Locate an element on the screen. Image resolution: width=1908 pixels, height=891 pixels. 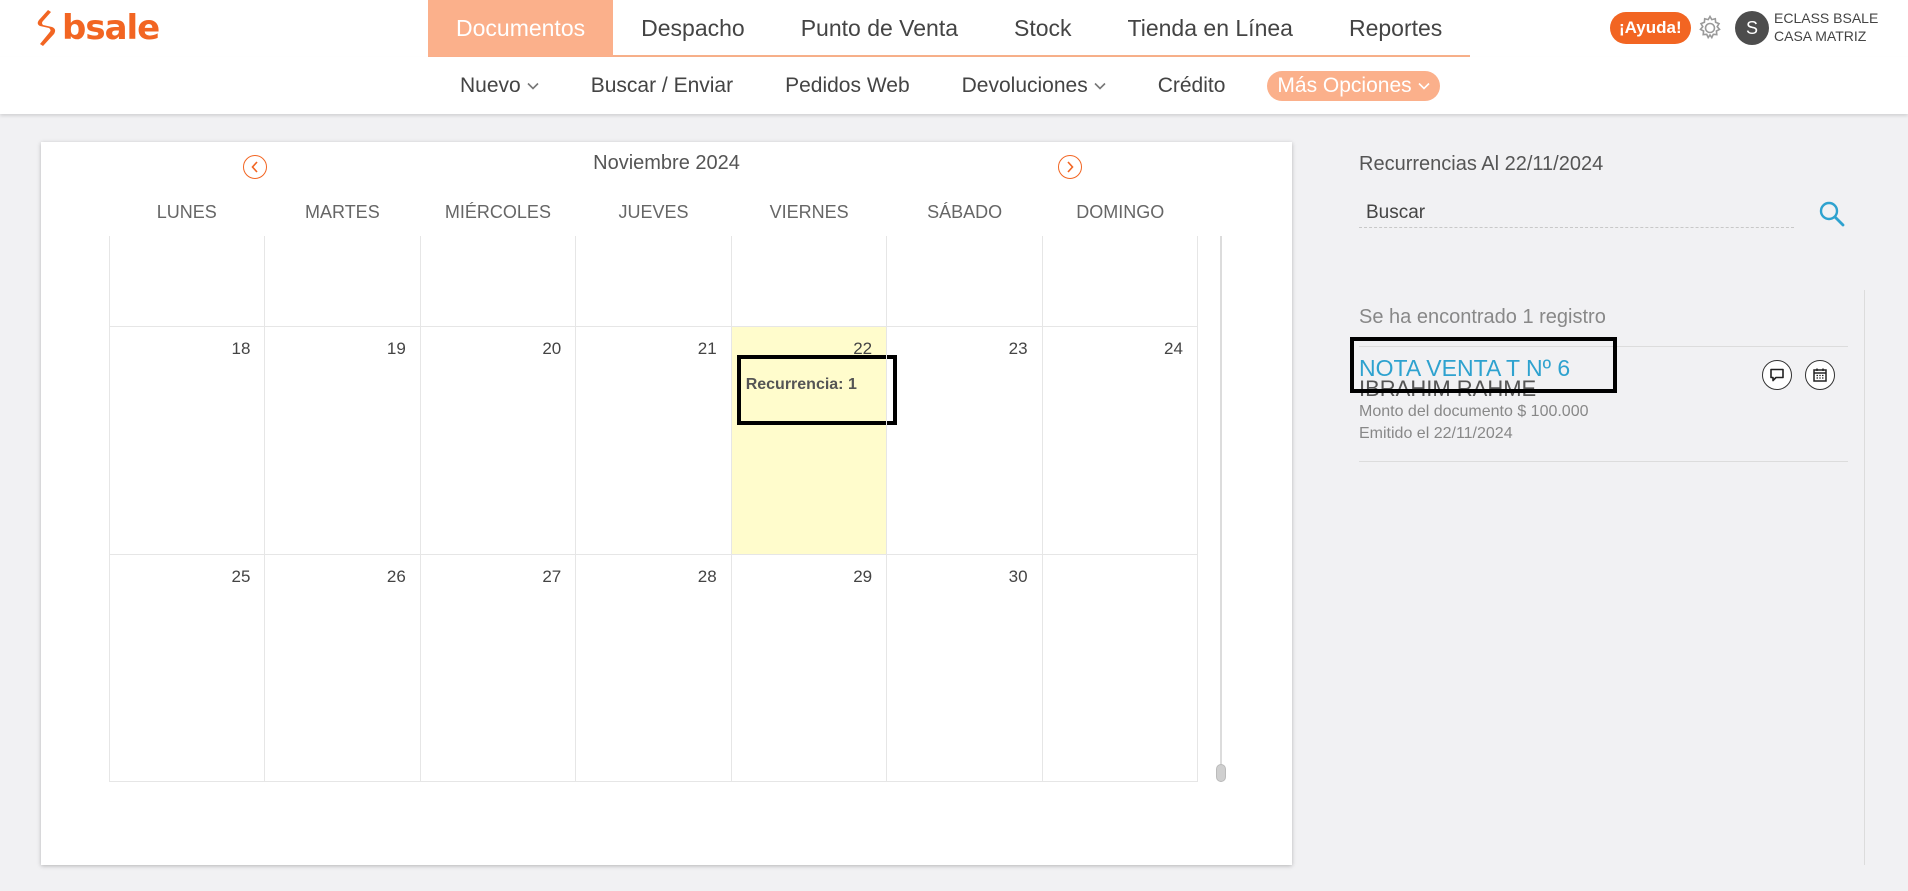
day-cell-23: 23 is located at coordinates (964, 441).